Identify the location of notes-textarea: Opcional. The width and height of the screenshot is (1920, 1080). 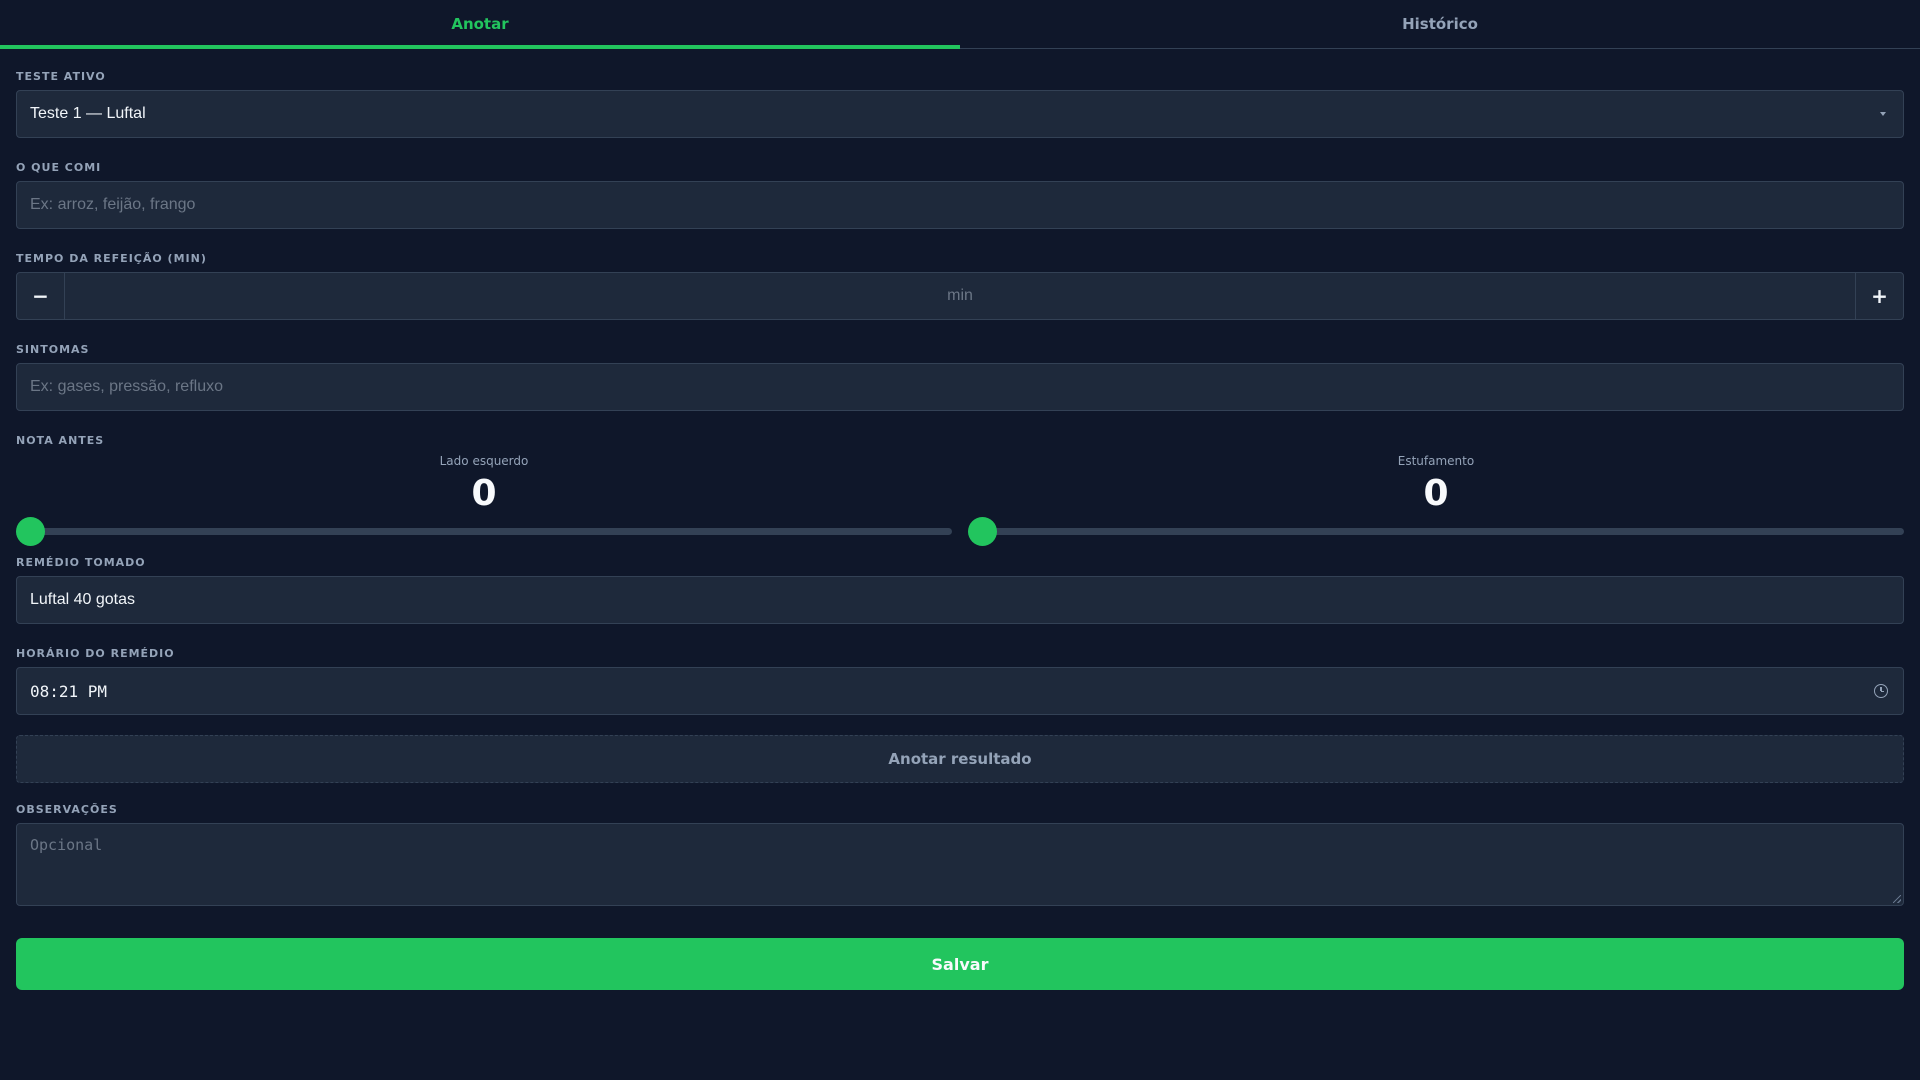
(960, 864).